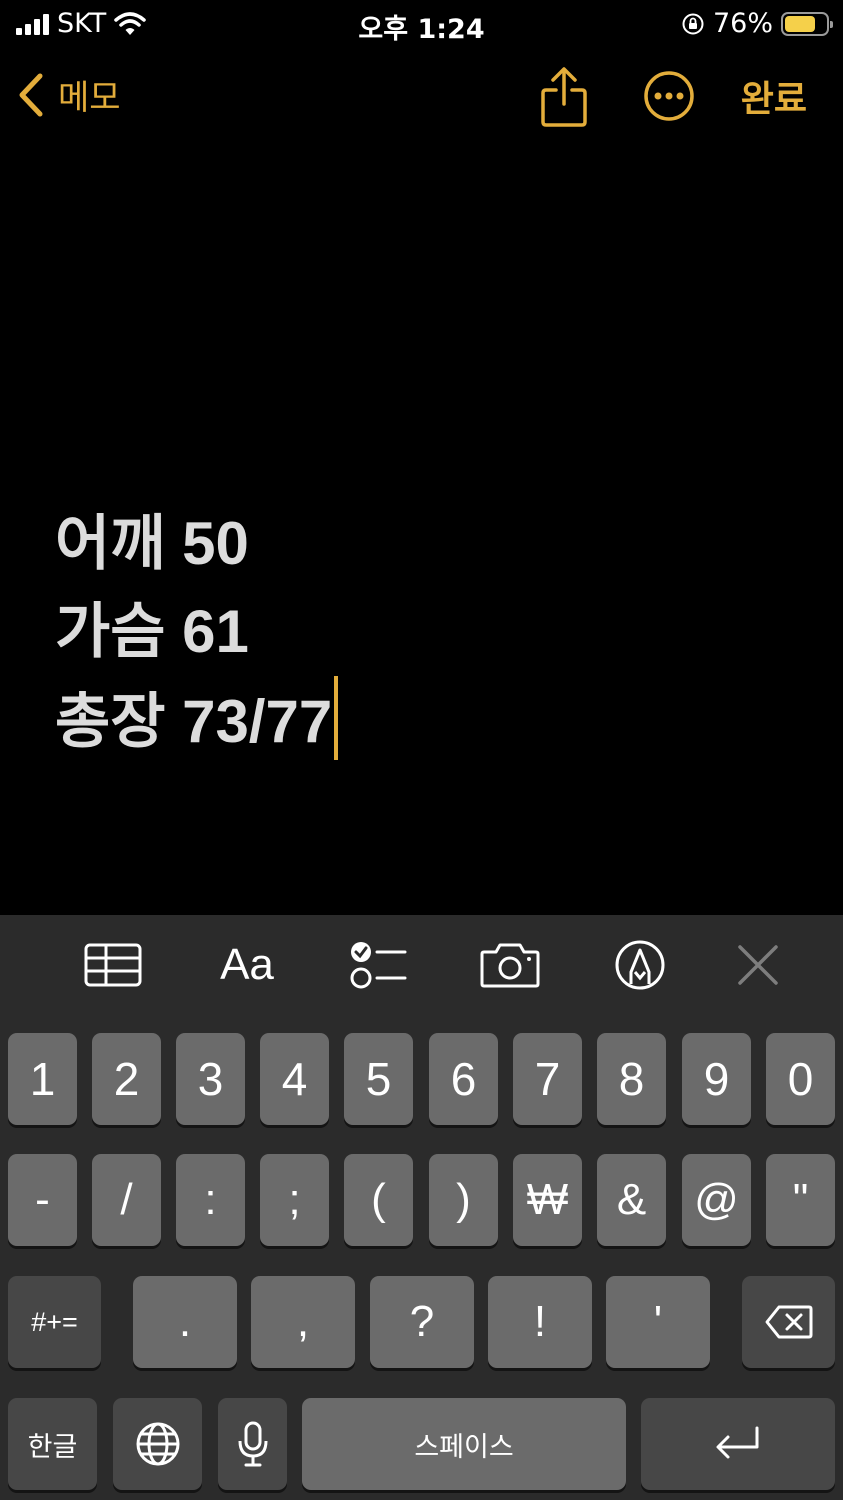 This screenshot has width=843, height=1500. I want to click on close-icon, so click(758, 965).